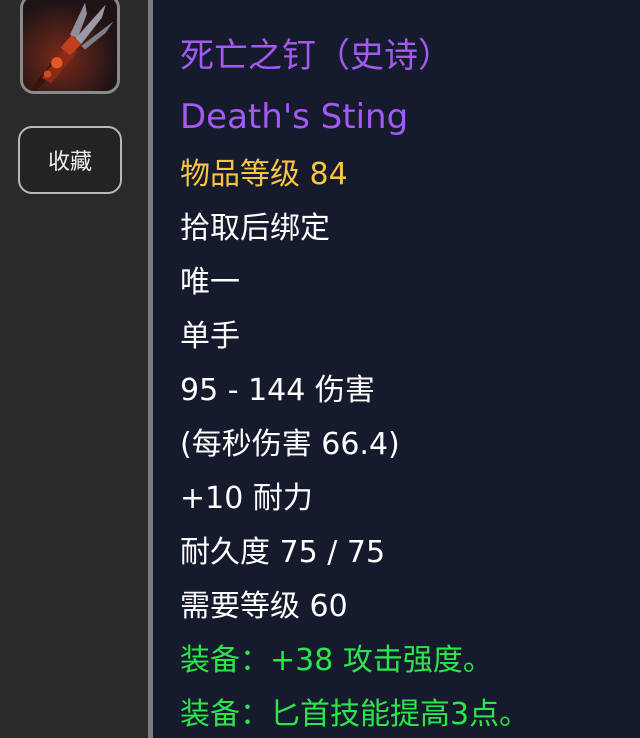  Describe the element at coordinates (277, 390) in the screenshot. I see `damage-range: 95 - 144 伤害` at that location.